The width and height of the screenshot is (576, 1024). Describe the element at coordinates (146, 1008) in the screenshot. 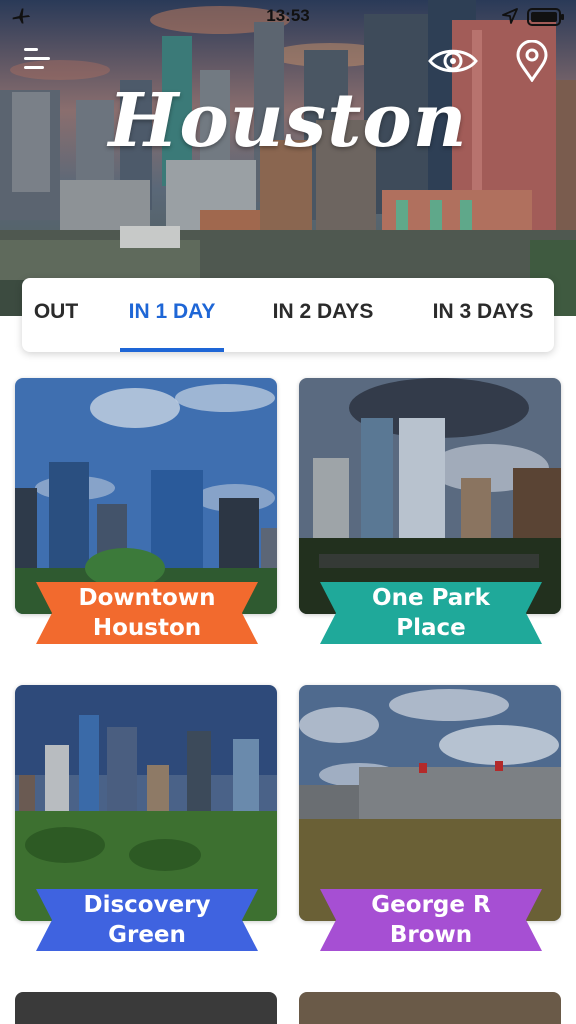

I see `card-partial-left` at that location.